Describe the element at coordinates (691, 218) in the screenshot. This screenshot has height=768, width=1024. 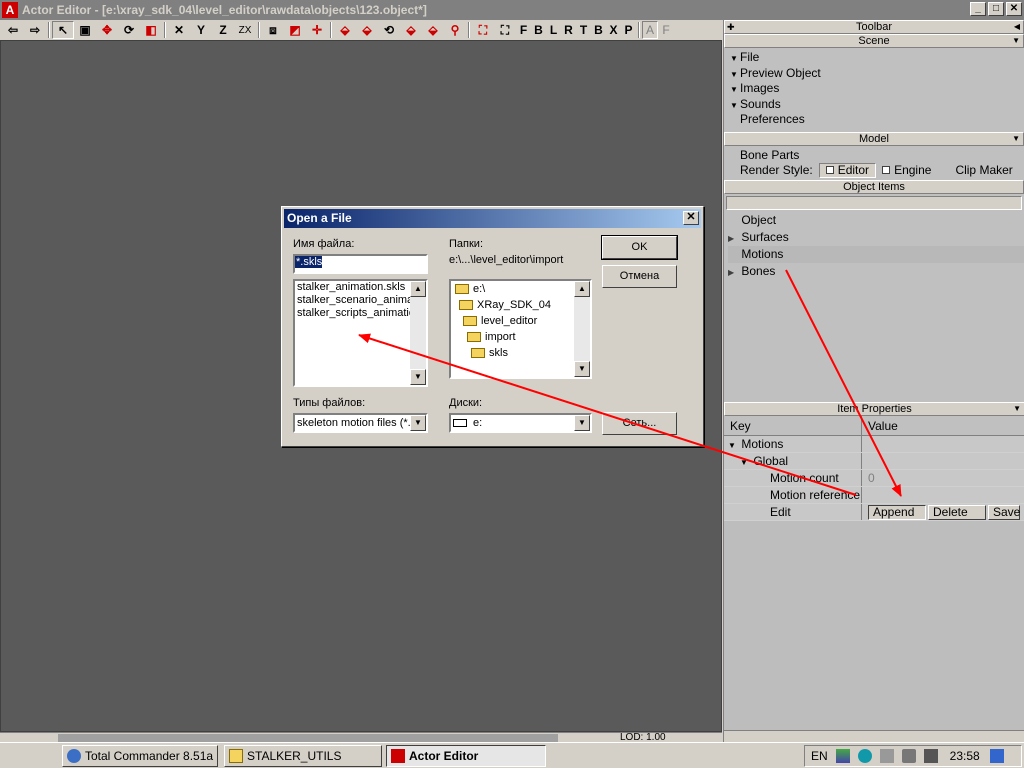
I see `dialog-close-button: ✕` at that location.